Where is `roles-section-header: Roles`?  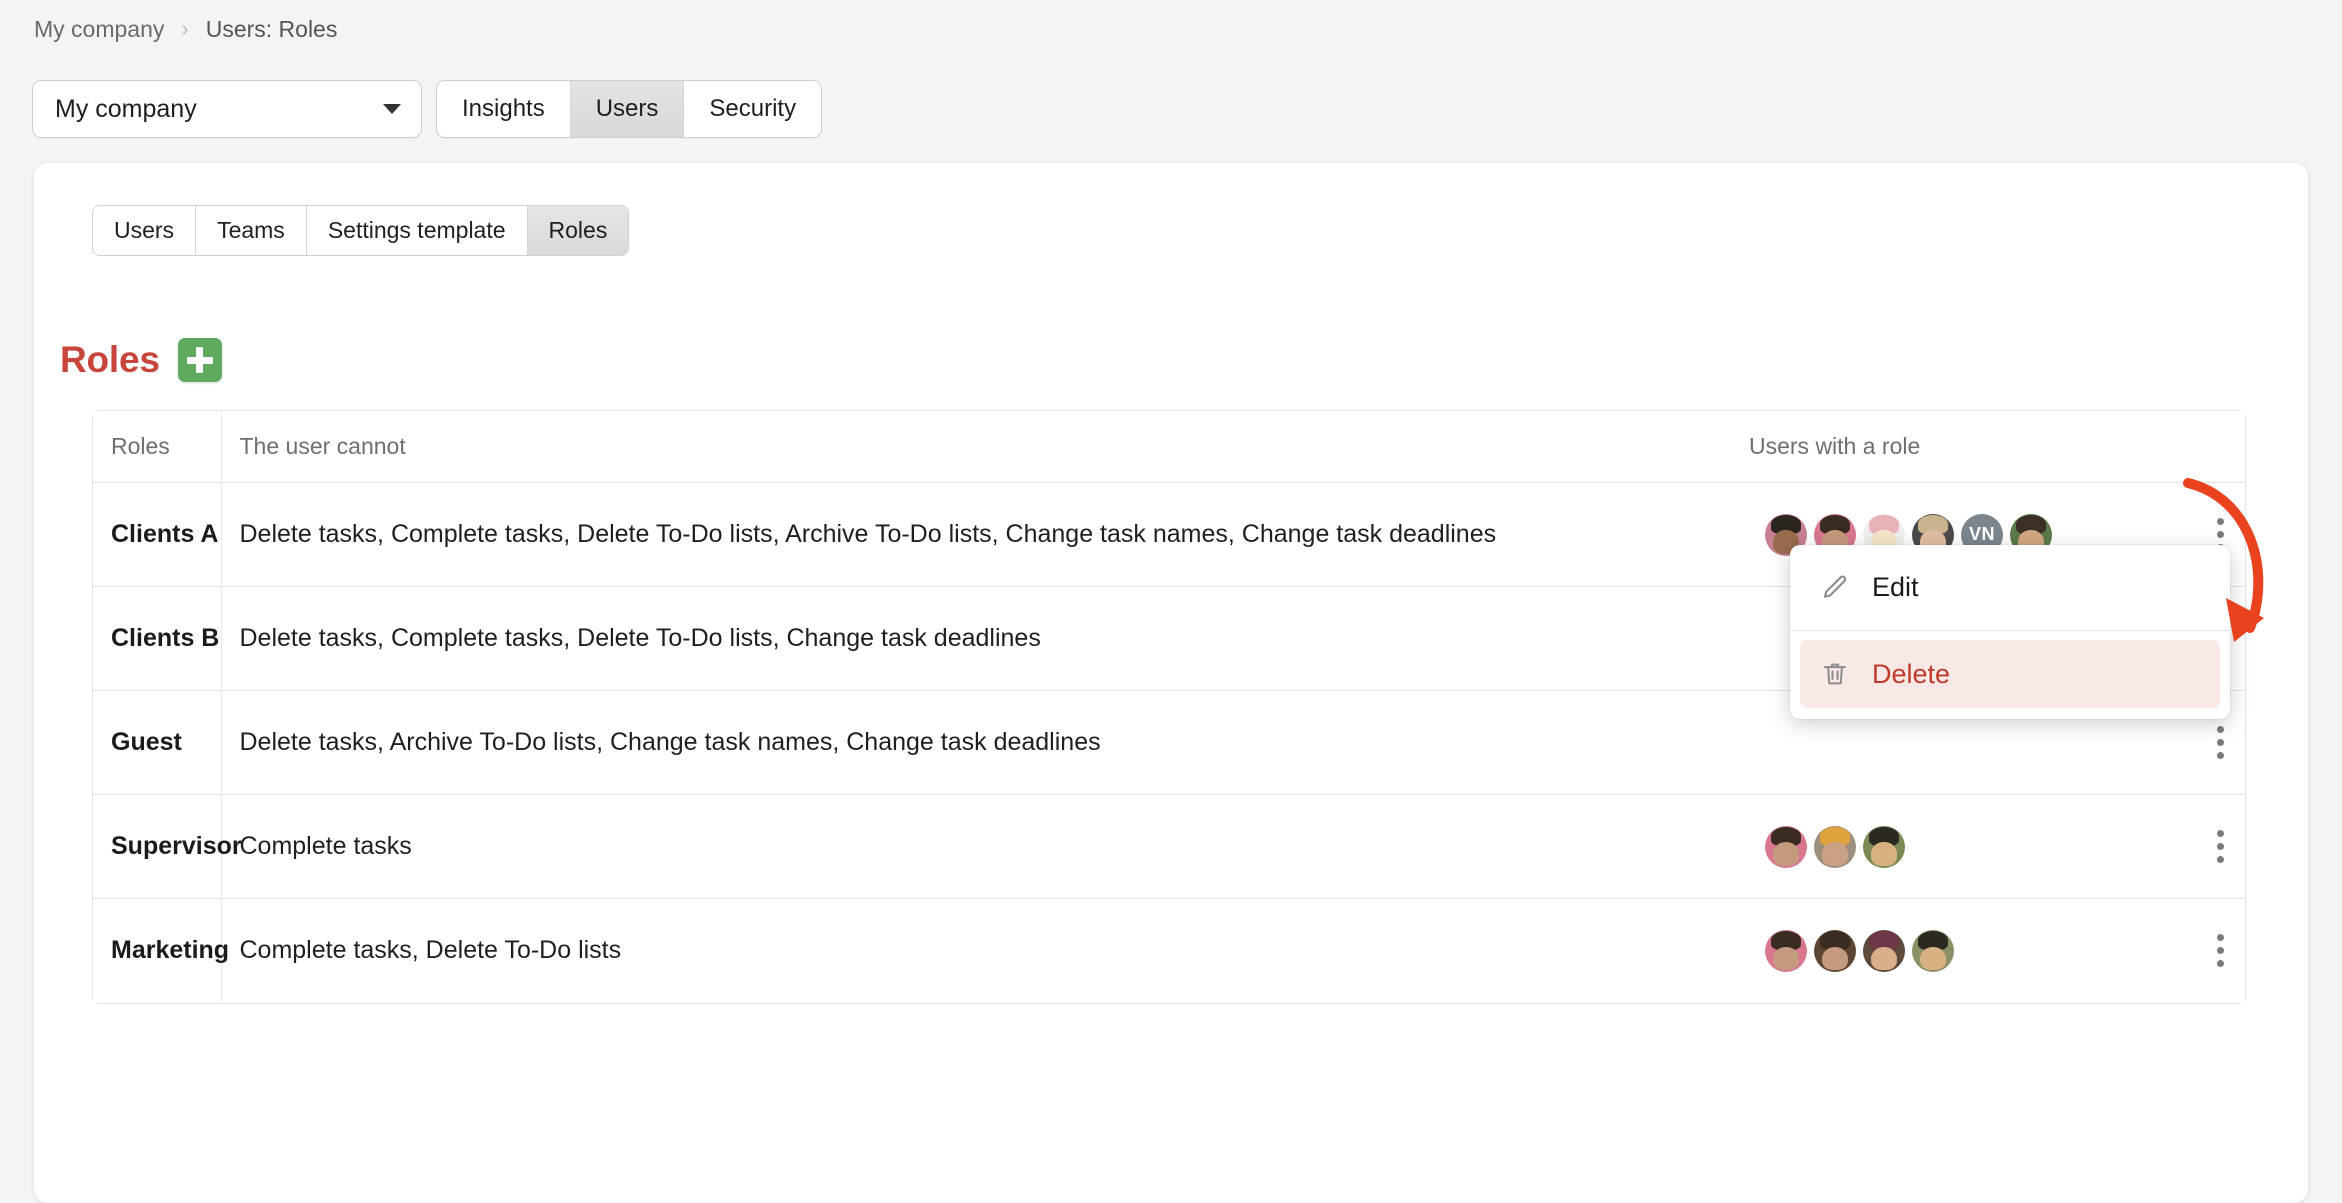 roles-section-header: Roles is located at coordinates (141, 360).